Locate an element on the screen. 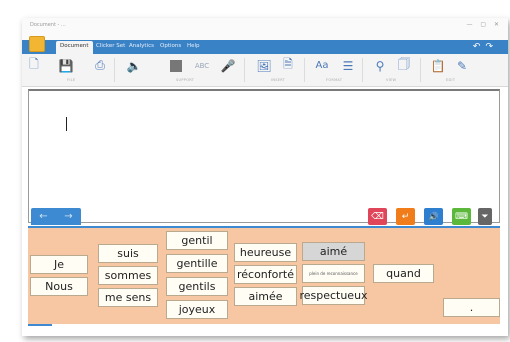  paste-icon: 📋 is located at coordinates (438, 65).